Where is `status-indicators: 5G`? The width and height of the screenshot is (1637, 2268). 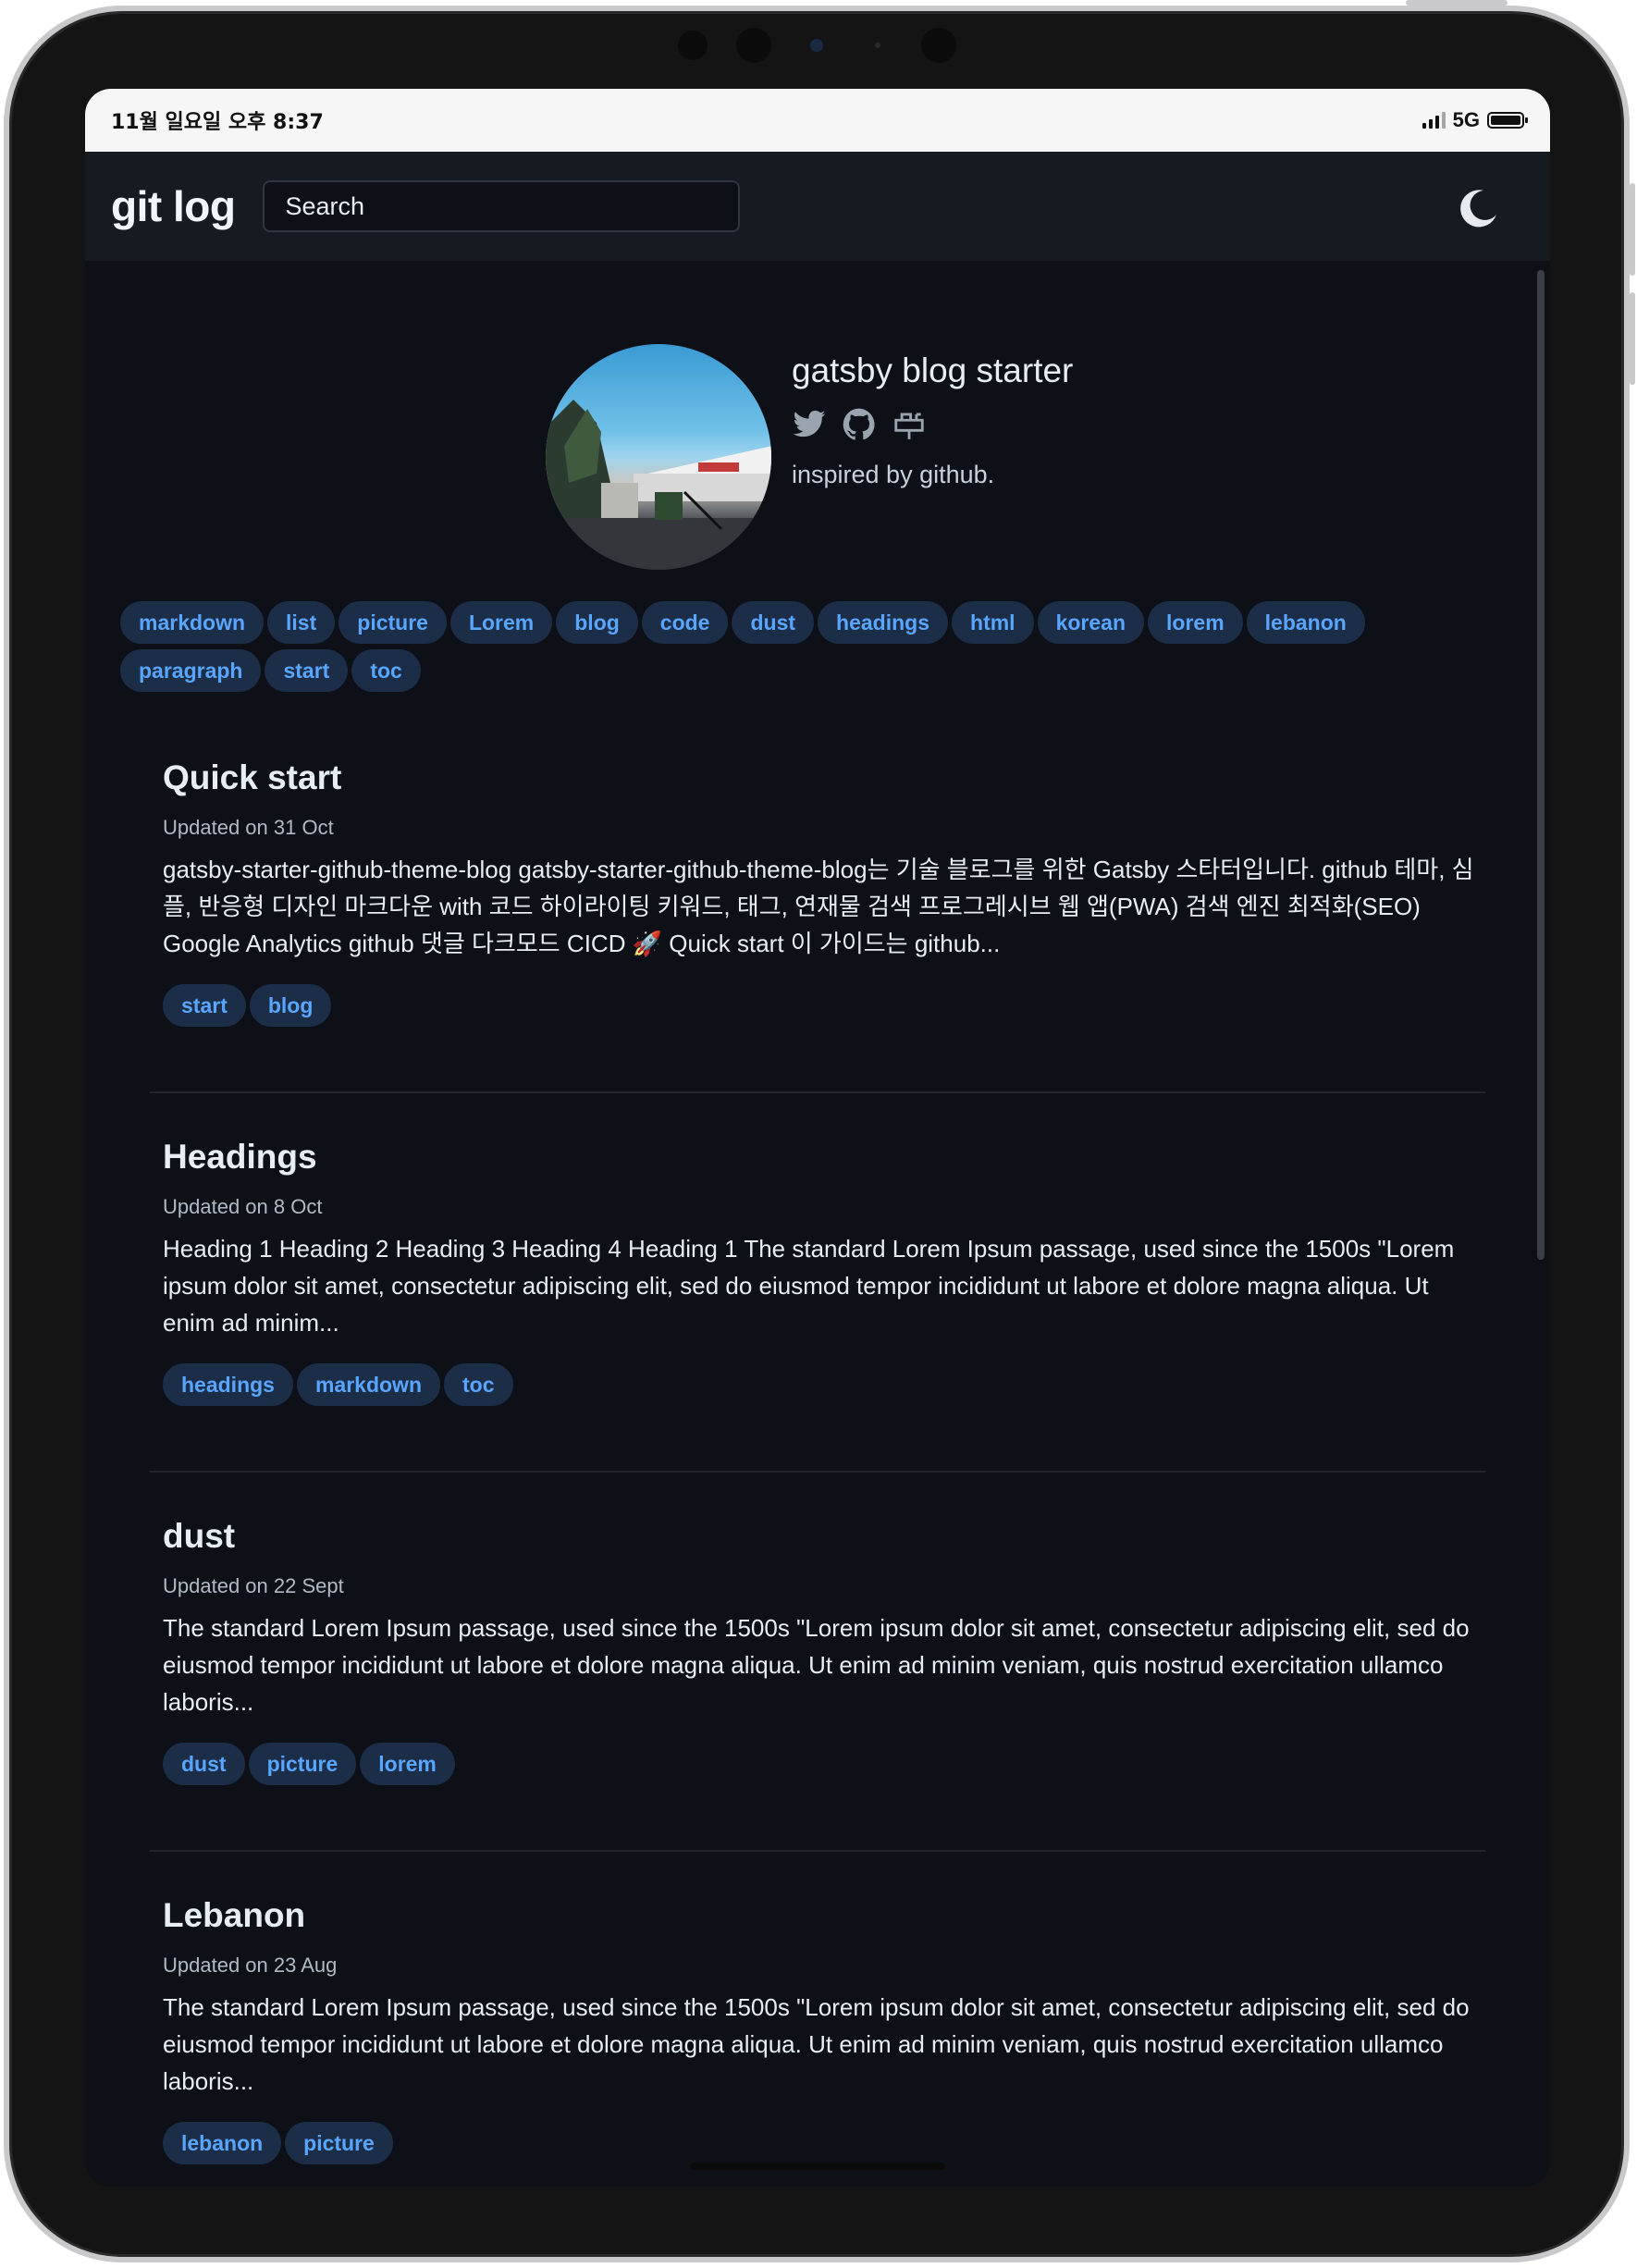
status-indicators: 5G is located at coordinates (1475, 120).